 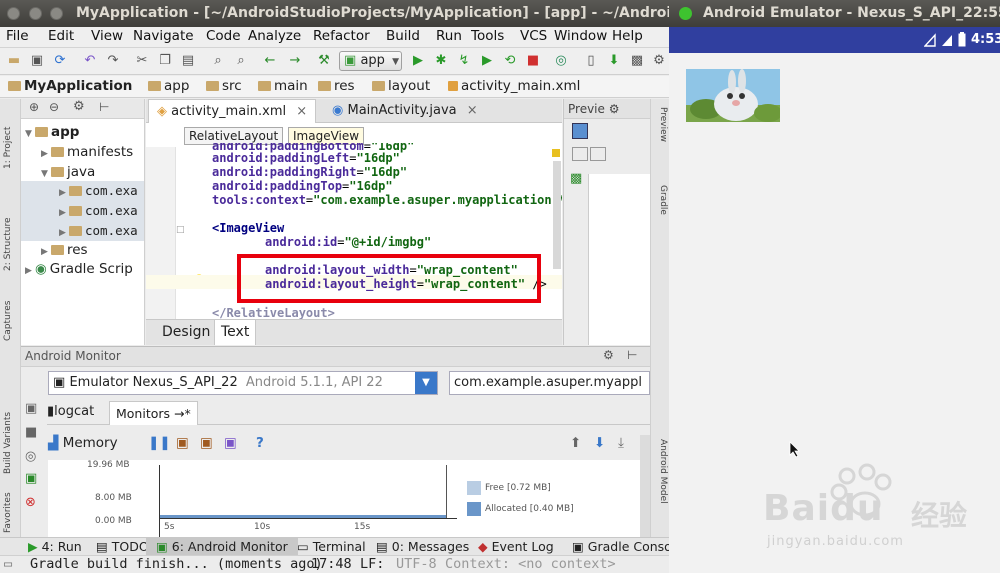 What do you see at coordinates (685, 13) in the screenshot?
I see `close-window-button` at bounding box center [685, 13].